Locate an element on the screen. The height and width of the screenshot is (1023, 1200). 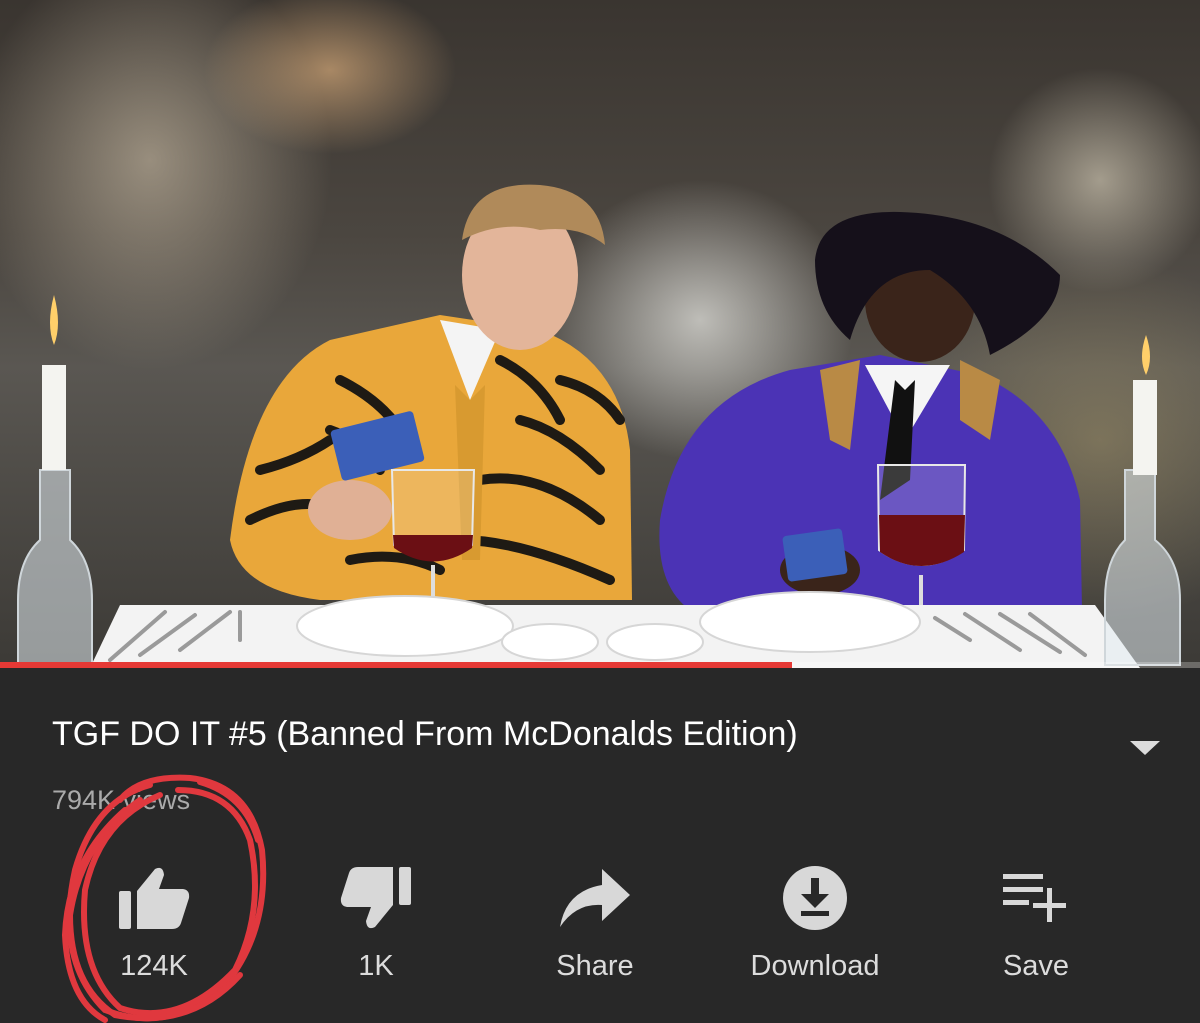
download-label: Download is located at coordinates (815, 966).